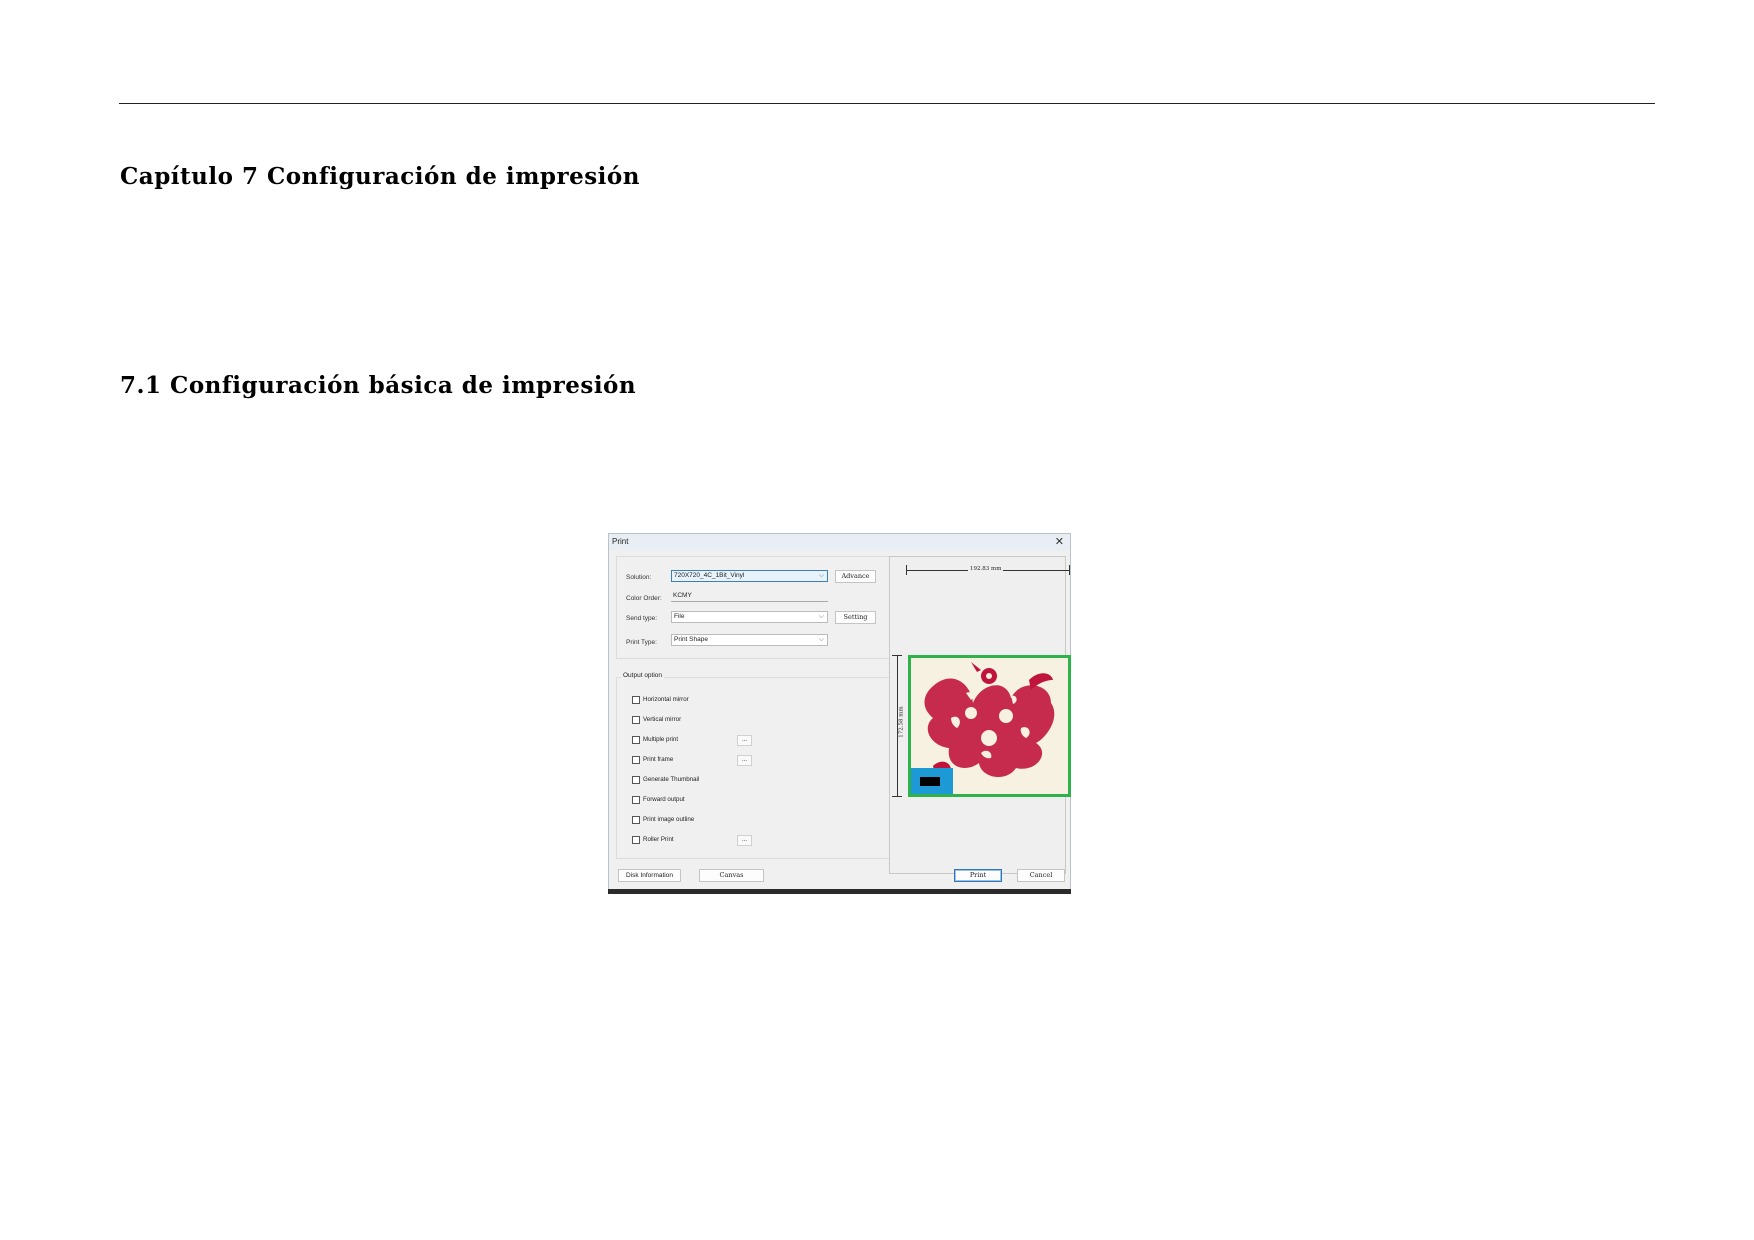 The width and height of the screenshot is (1754, 1240). I want to click on cancel-button: Cancel, so click(1041, 875).